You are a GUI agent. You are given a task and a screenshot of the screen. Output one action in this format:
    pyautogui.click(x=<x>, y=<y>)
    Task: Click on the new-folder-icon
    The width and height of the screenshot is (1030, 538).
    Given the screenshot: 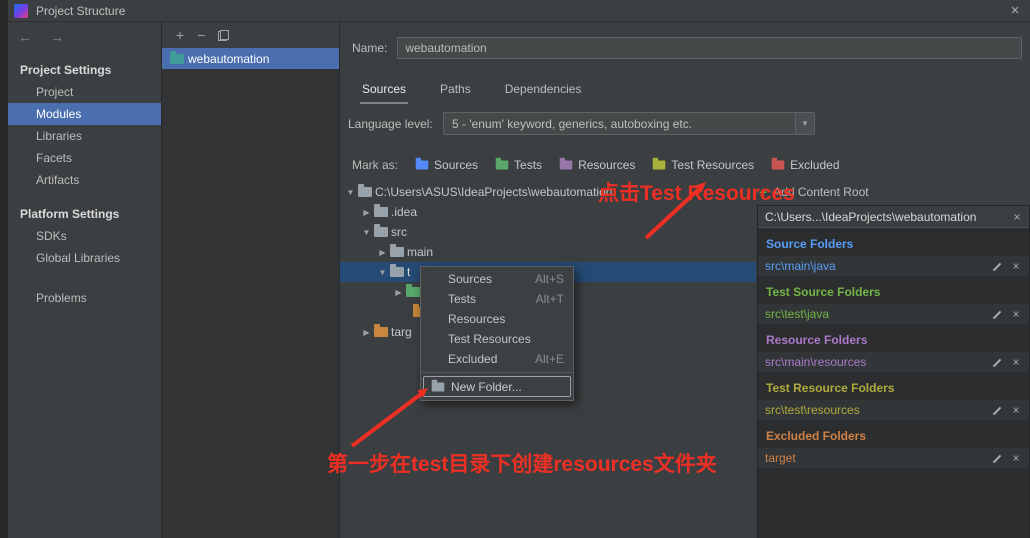 What is the action you would take?
    pyautogui.click(x=438, y=385)
    